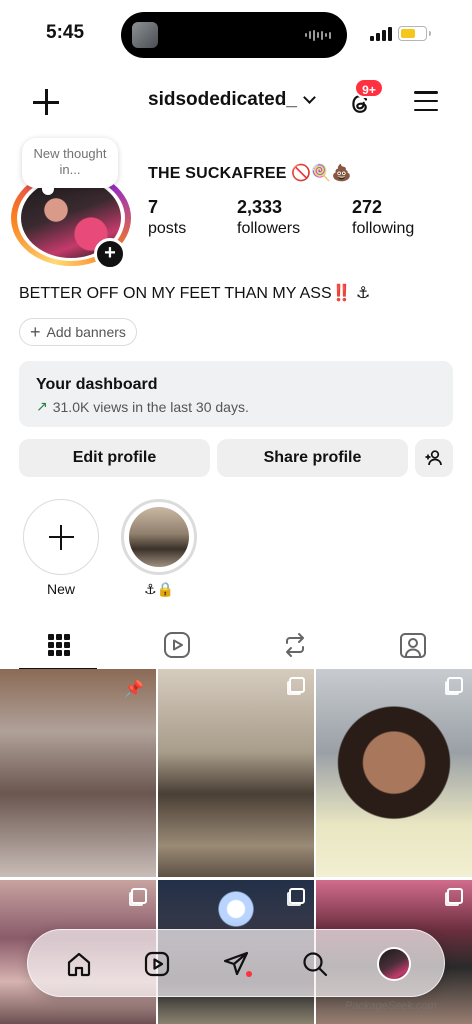  What do you see at coordinates (78, 773) in the screenshot?
I see `grid-post: 📌` at bounding box center [78, 773].